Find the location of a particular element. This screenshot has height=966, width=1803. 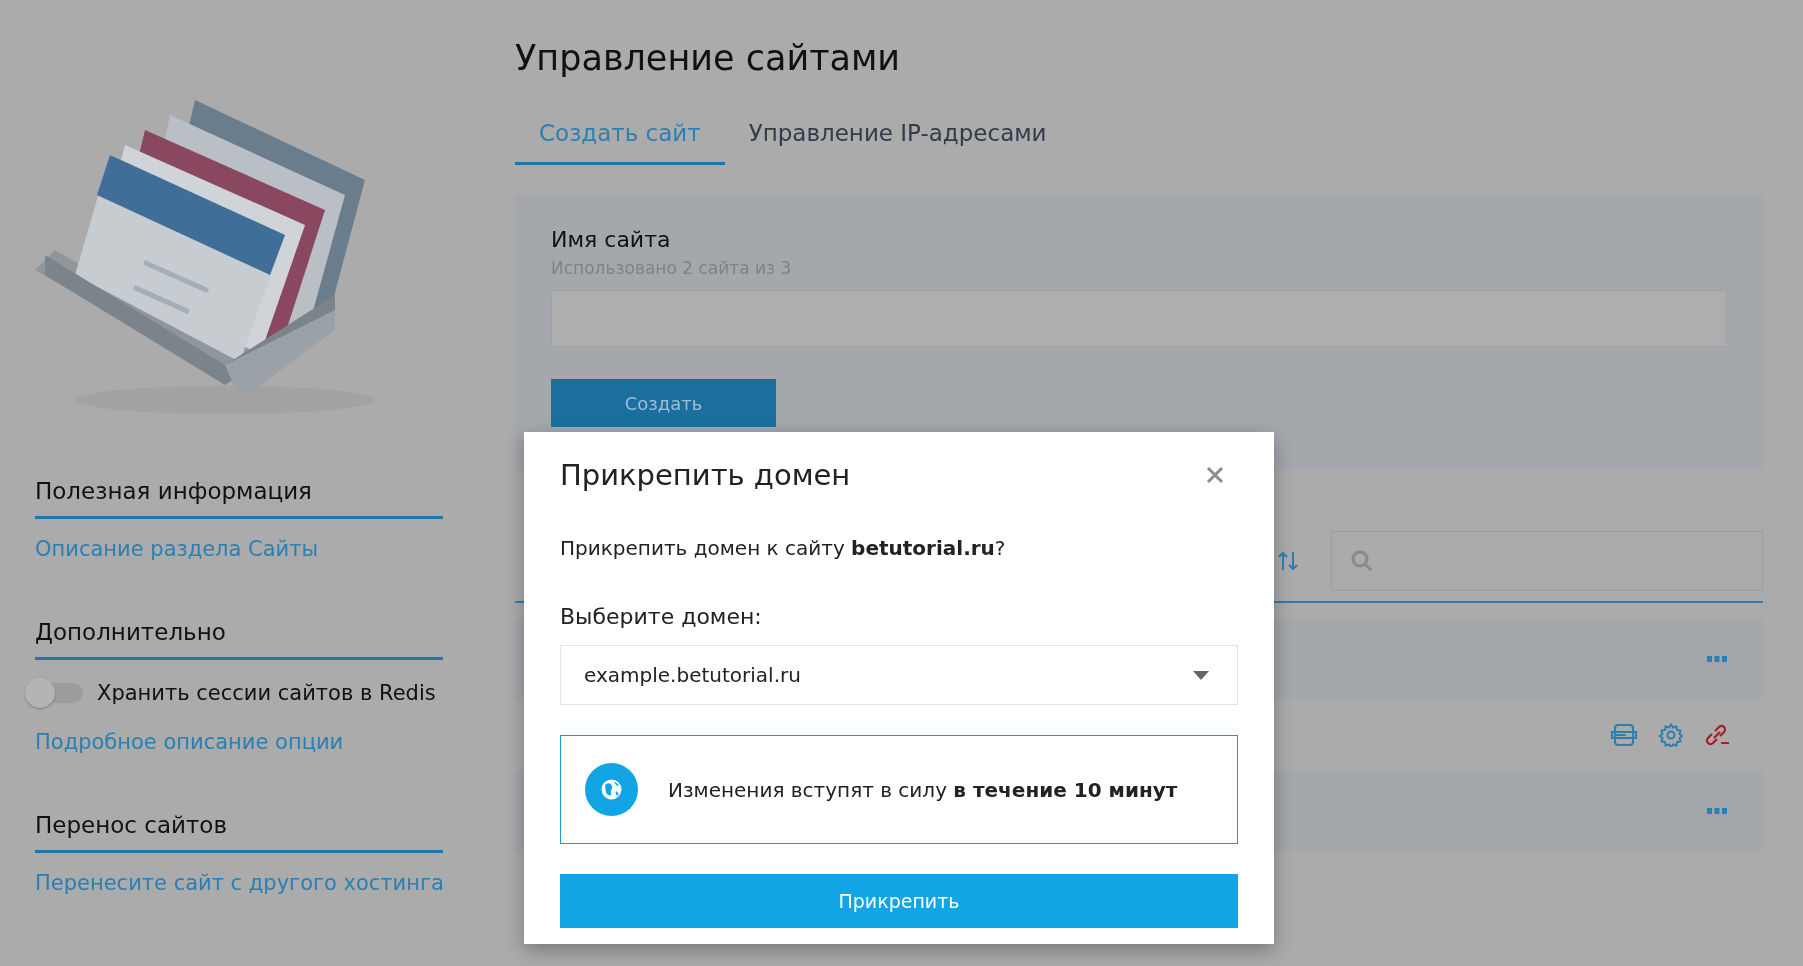

search-icon is located at coordinates (1362, 561).